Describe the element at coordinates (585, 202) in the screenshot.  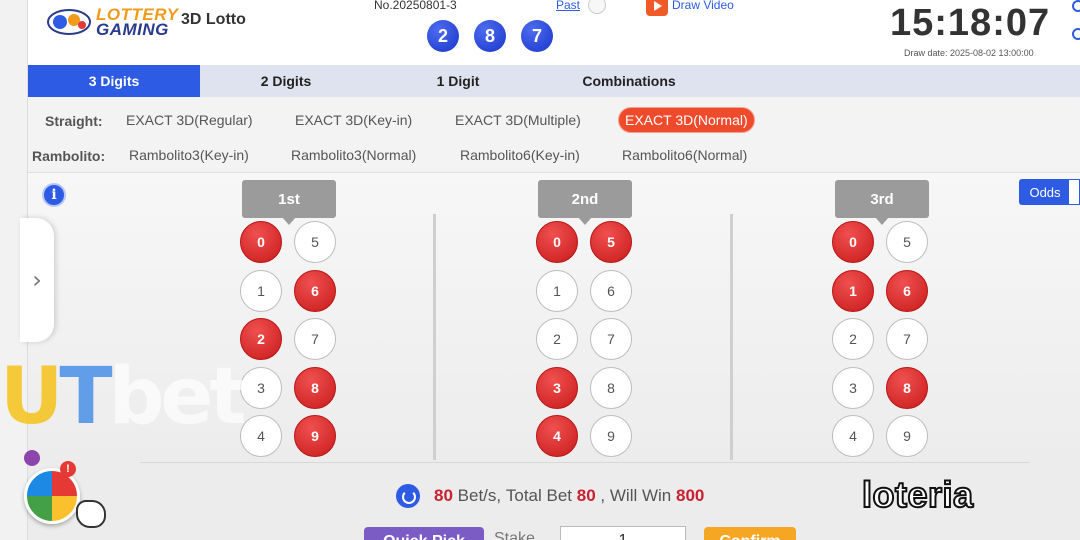
I see `position-header-2nd: 2nd` at that location.